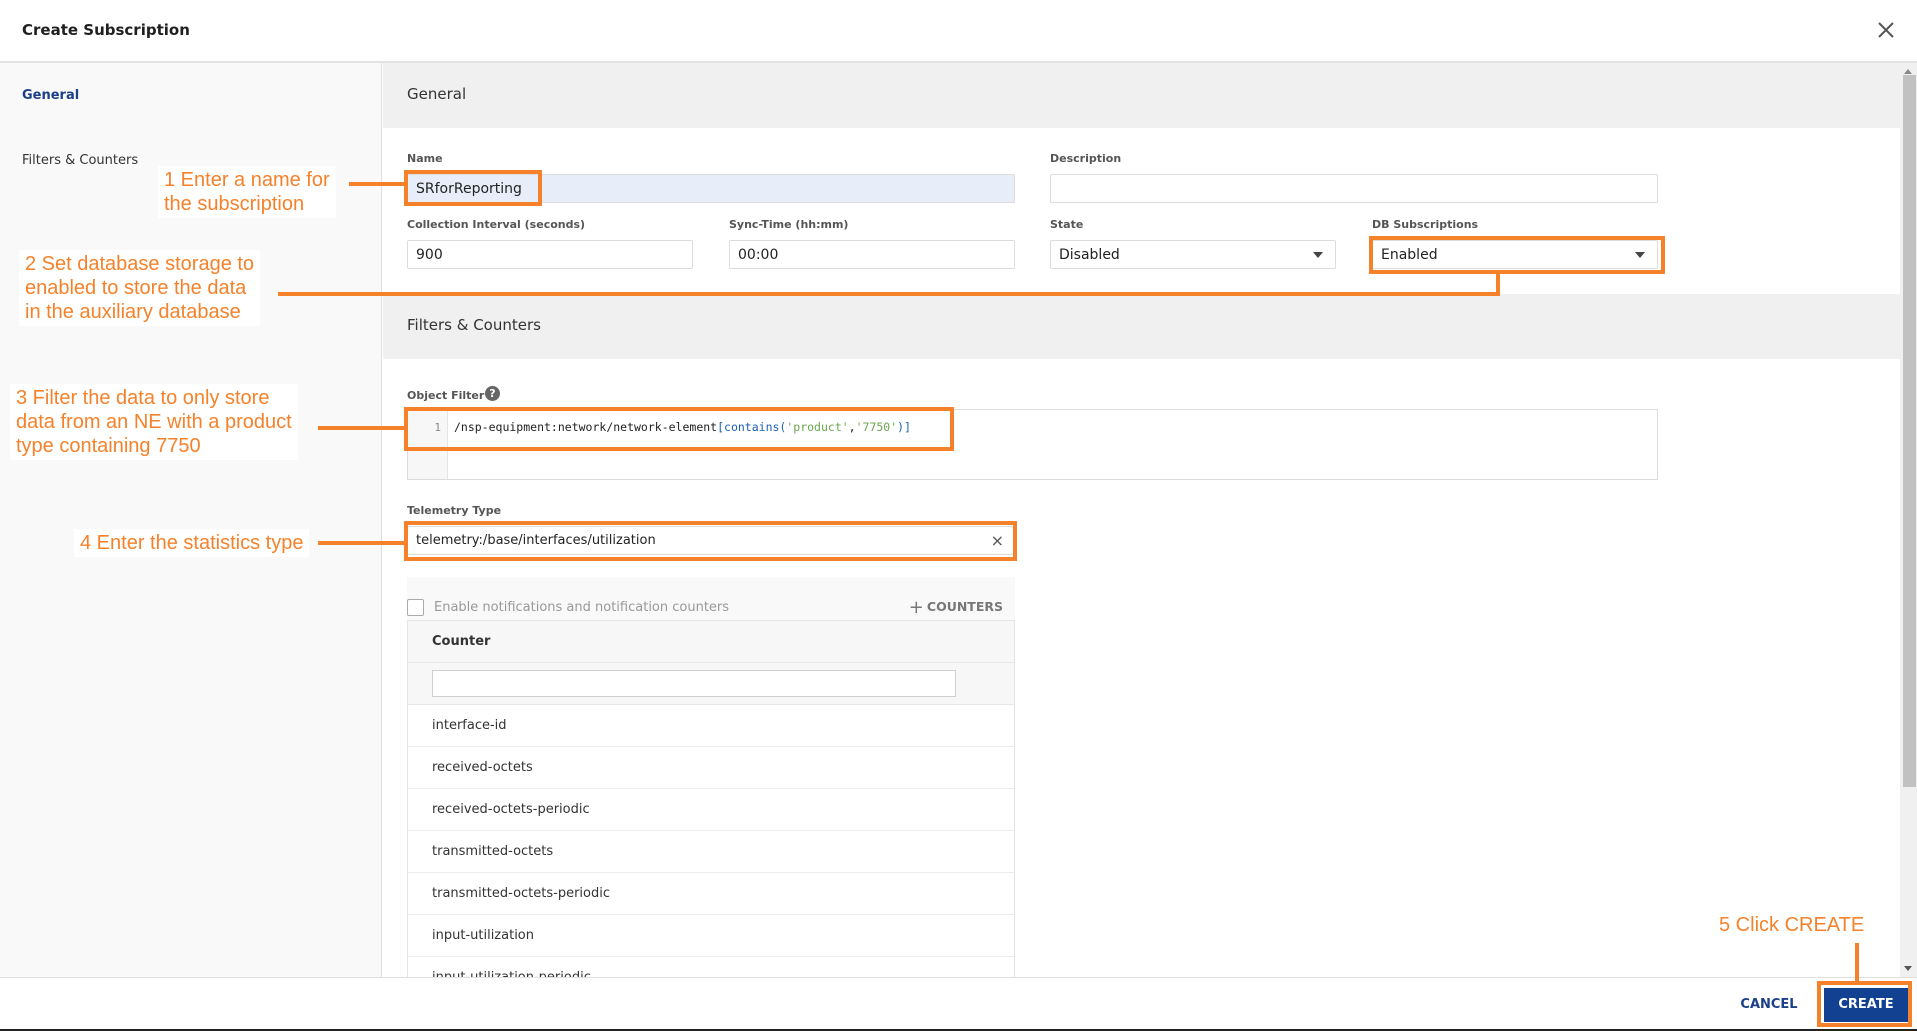 This screenshot has width=1917, height=1031. What do you see at coordinates (247, 192) in the screenshot?
I see `annotation-step-1: 1 Enter a name for the subscription` at bounding box center [247, 192].